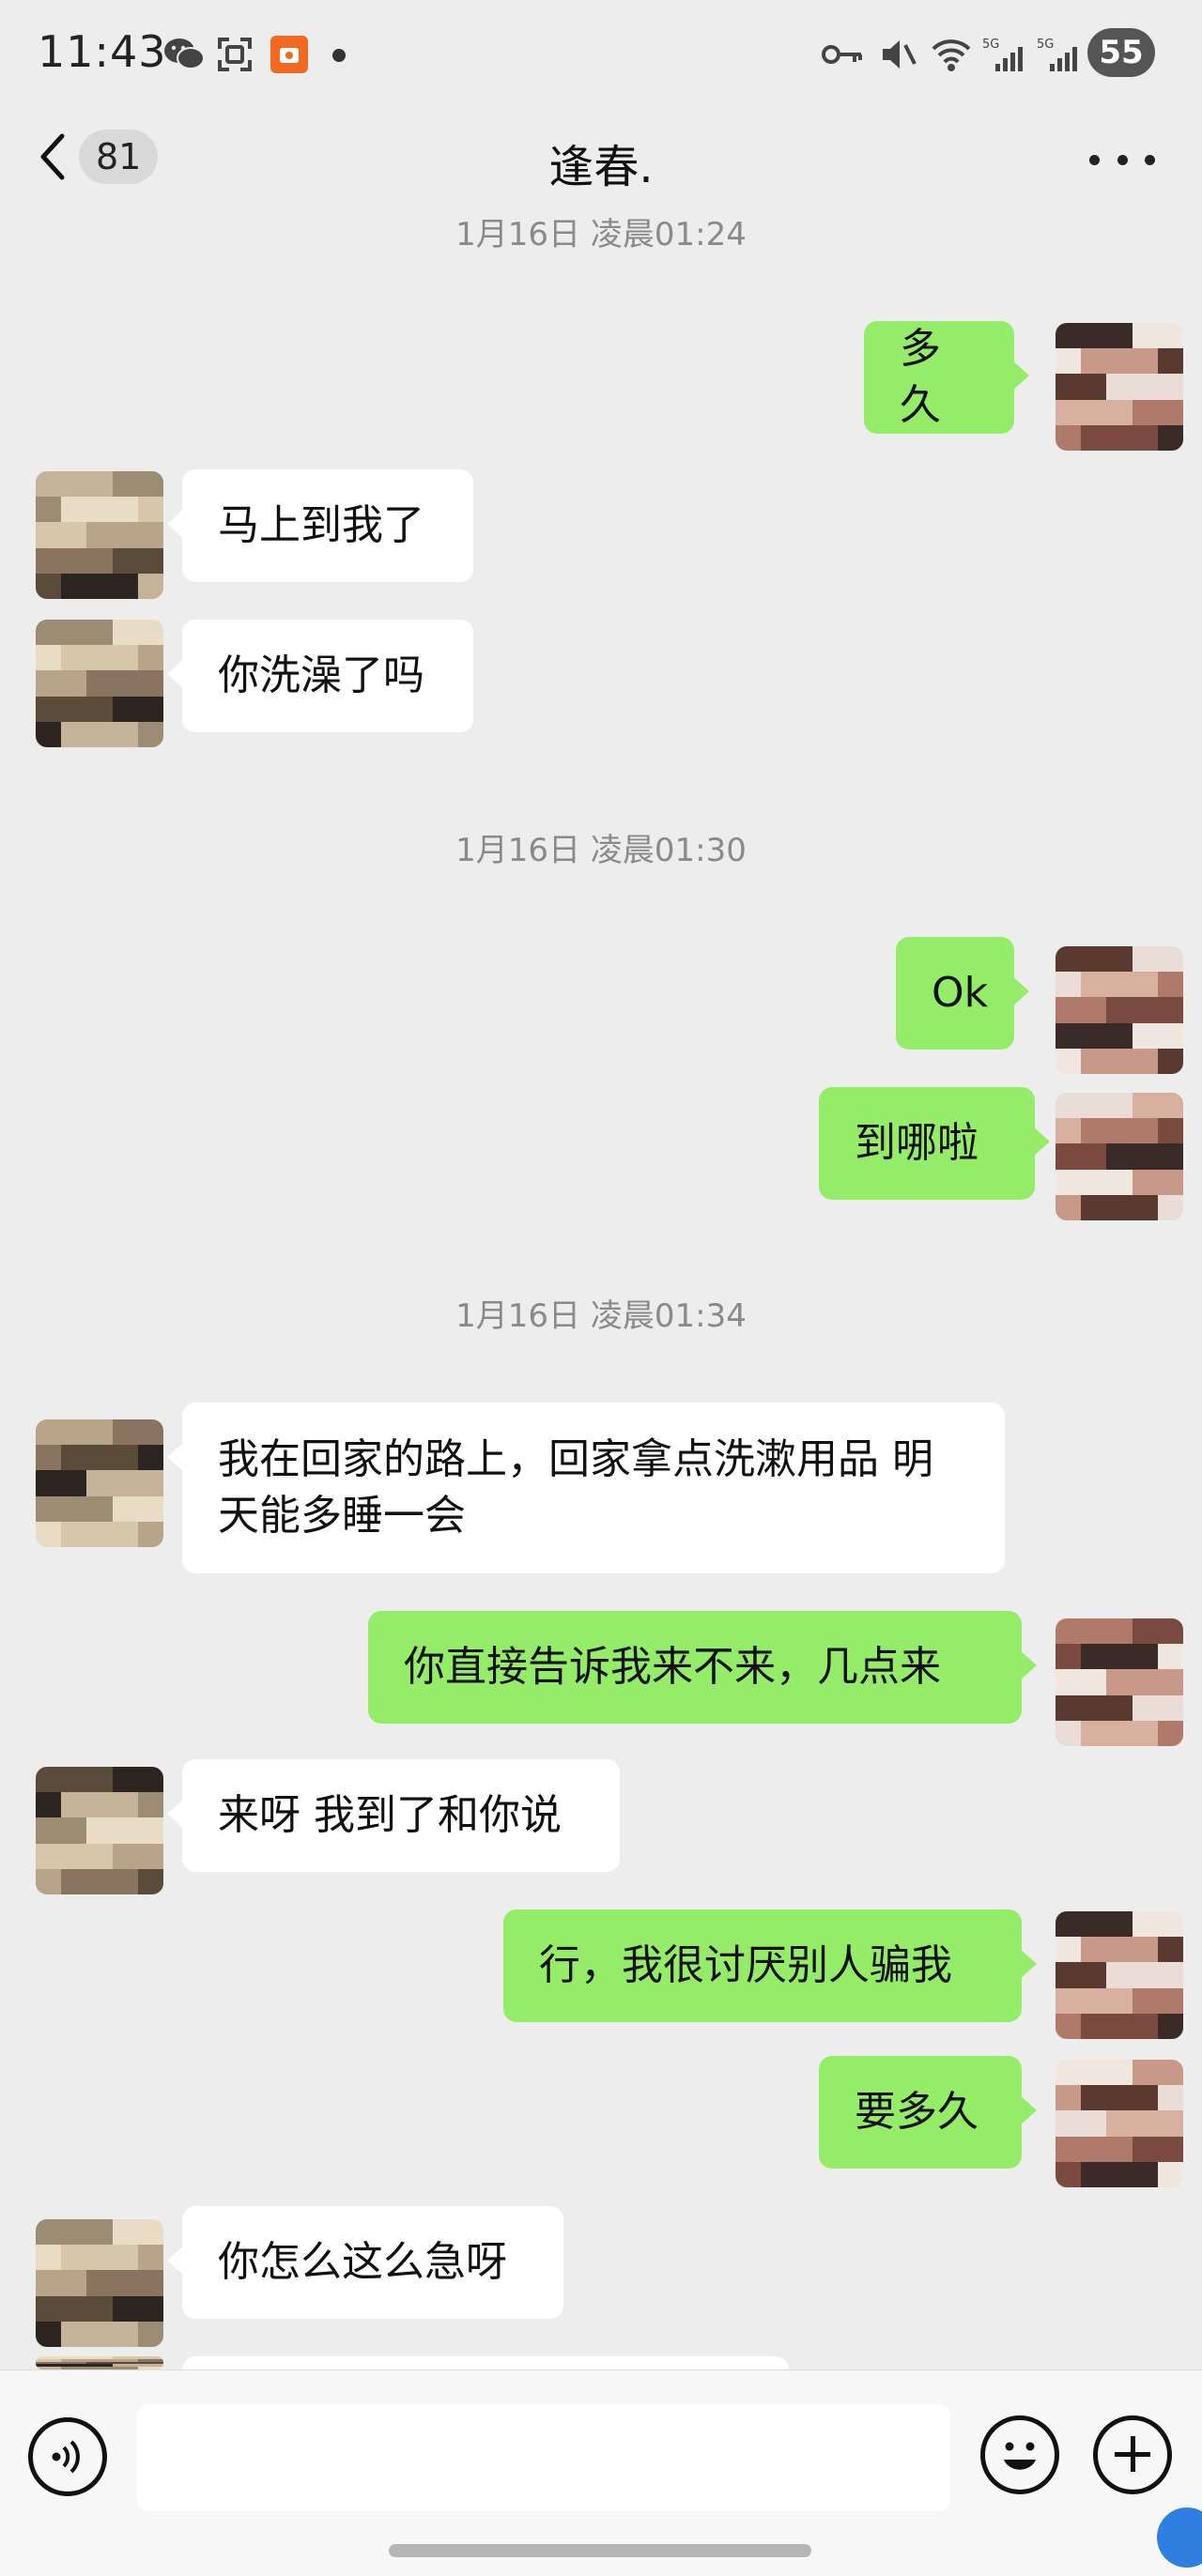 The width and height of the screenshot is (1202, 2576). Describe the element at coordinates (289, 55) in the screenshot. I see `app-icon` at that location.